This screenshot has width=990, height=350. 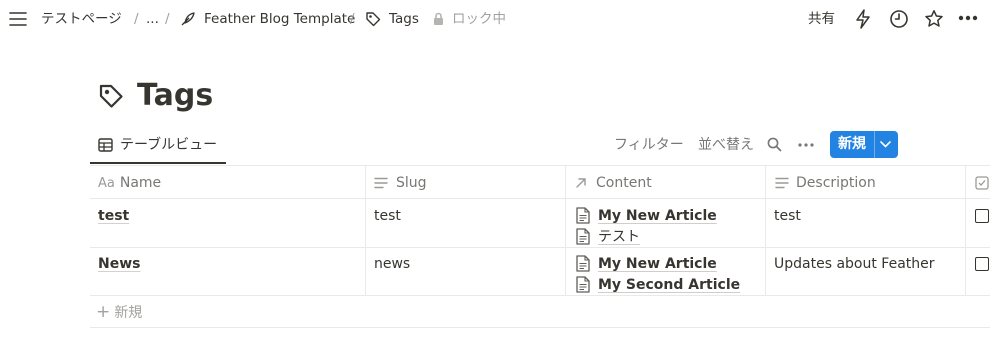 What do you see at coordinates (111, 96) in the screenshot?
I see `page-tag-icon` at bounding box center [111, 96].